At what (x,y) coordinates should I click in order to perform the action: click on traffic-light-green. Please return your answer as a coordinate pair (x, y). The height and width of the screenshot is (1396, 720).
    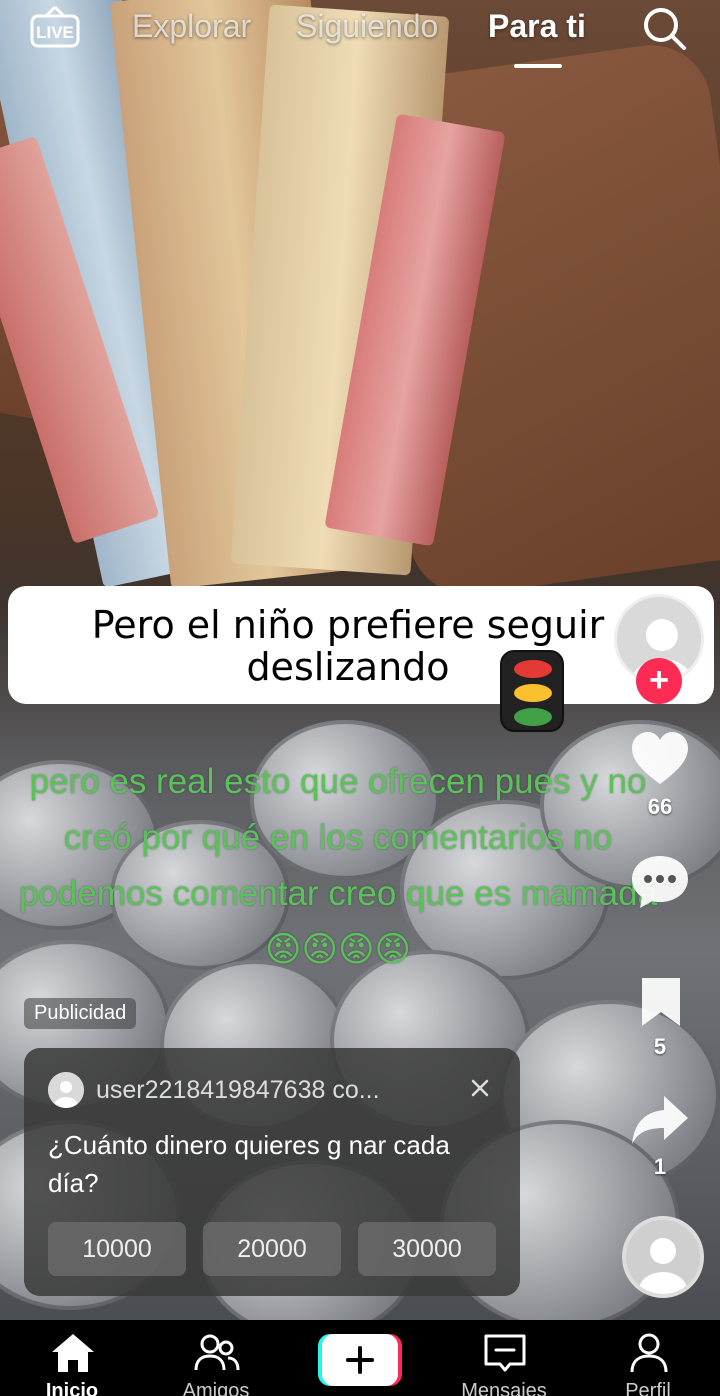
    Looking at the image, I should click on (533, 717).